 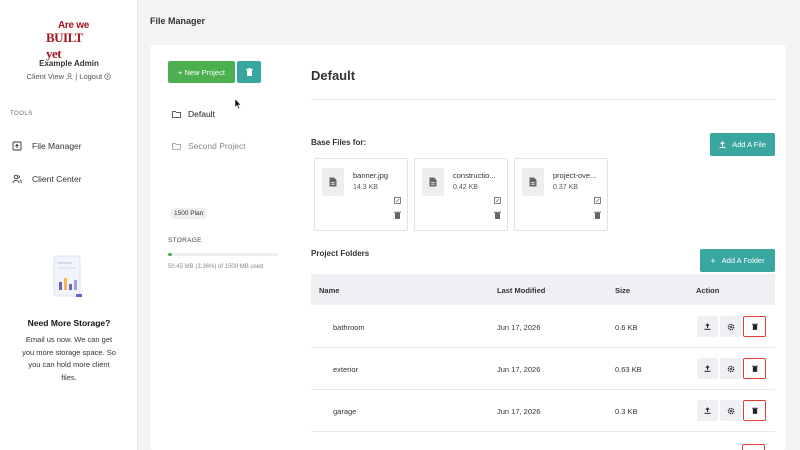 What do you see at coordinates (713, 260) in the screenshot?
I see `plus-icon: +` at bounding box center [713, 260].